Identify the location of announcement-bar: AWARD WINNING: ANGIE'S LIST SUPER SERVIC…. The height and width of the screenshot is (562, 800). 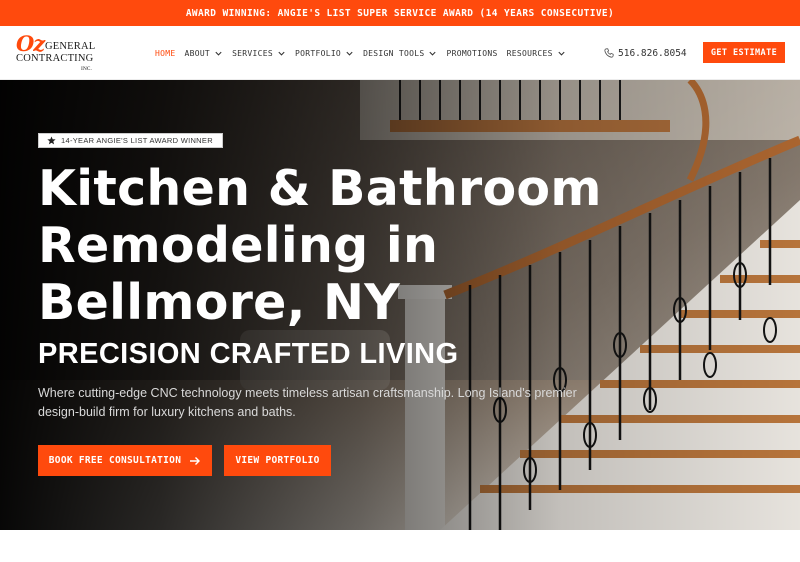
(400, 13).